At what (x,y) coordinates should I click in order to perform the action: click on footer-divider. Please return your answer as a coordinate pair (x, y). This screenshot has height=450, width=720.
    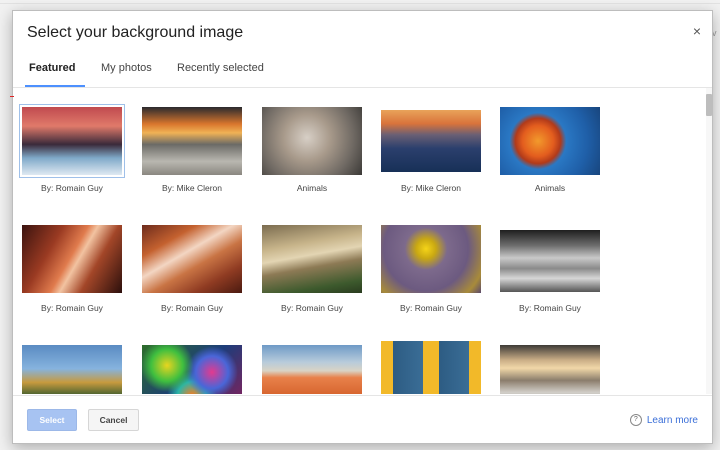
    Looking at the image, I should click on (362, 395).